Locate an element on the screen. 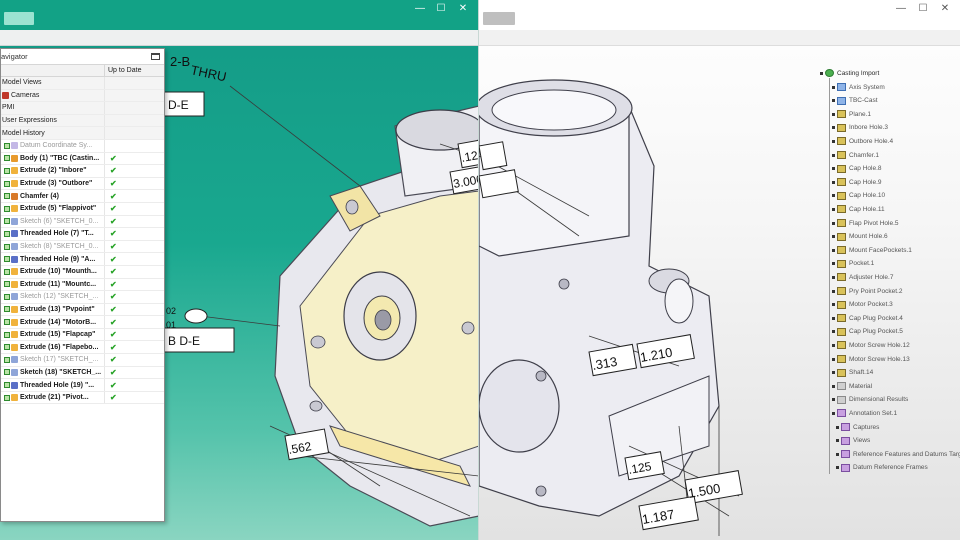 This screenshot has width=960, height=540. feature-row: Extrude (16) "Flapebo... ✔ is located at coordinates (82, 348).